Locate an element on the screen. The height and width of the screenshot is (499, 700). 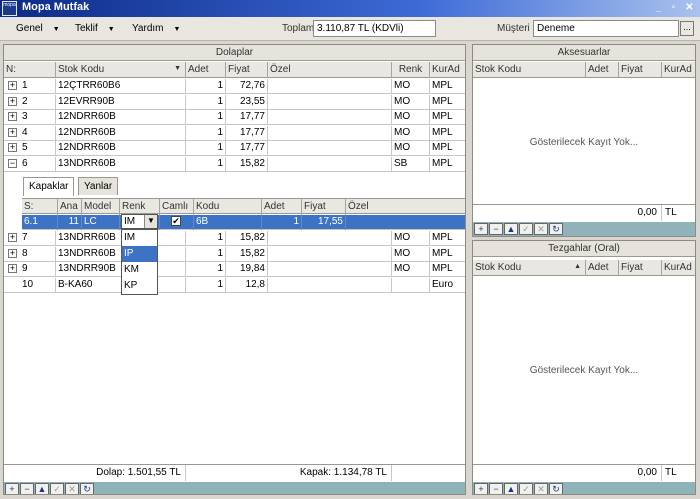
col-renk: Renk is located at coordinates (411, 70).